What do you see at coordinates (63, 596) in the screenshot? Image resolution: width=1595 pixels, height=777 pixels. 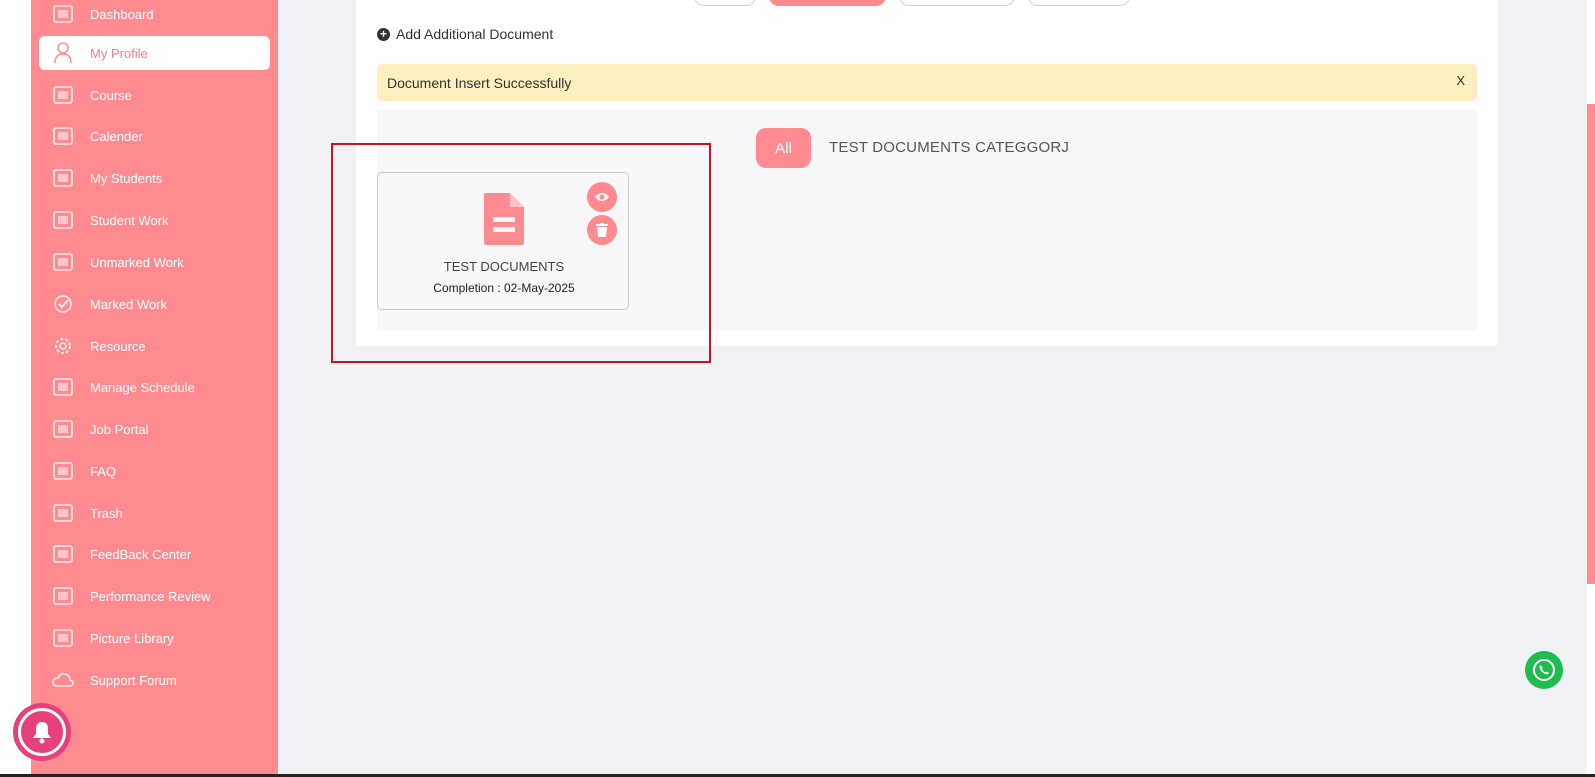 I see `performance-icon` at bounding box center [63, 596].